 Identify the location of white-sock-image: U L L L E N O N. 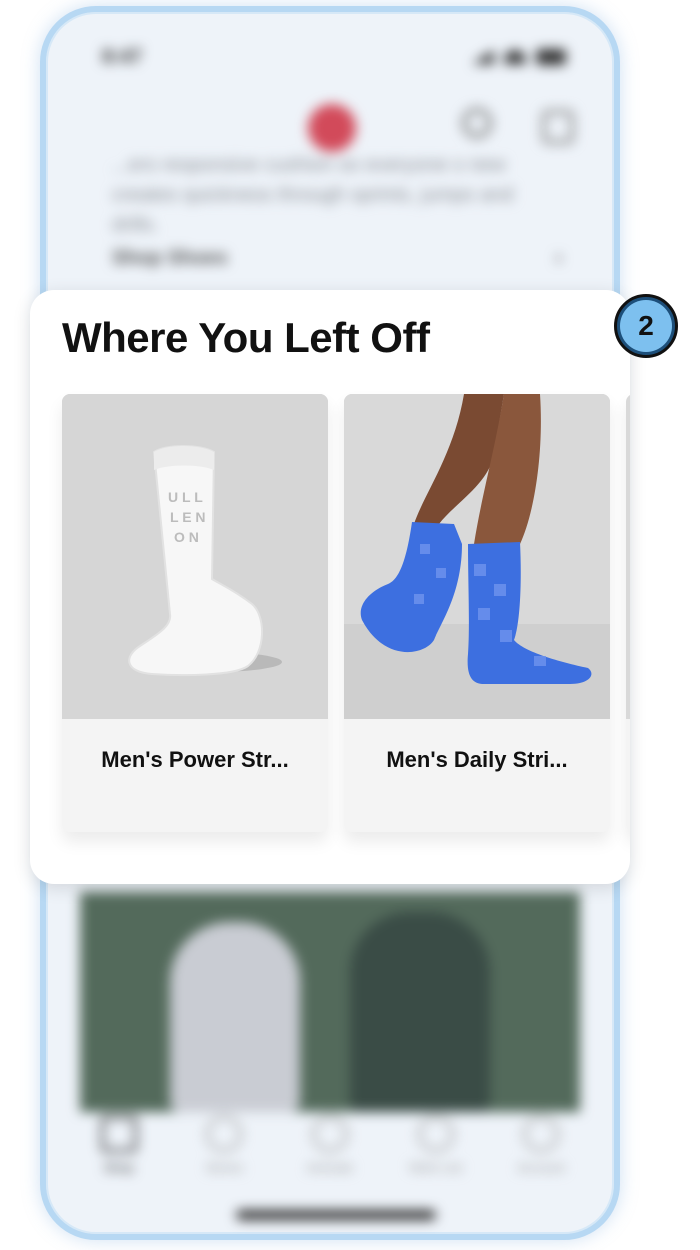
(195, 556).